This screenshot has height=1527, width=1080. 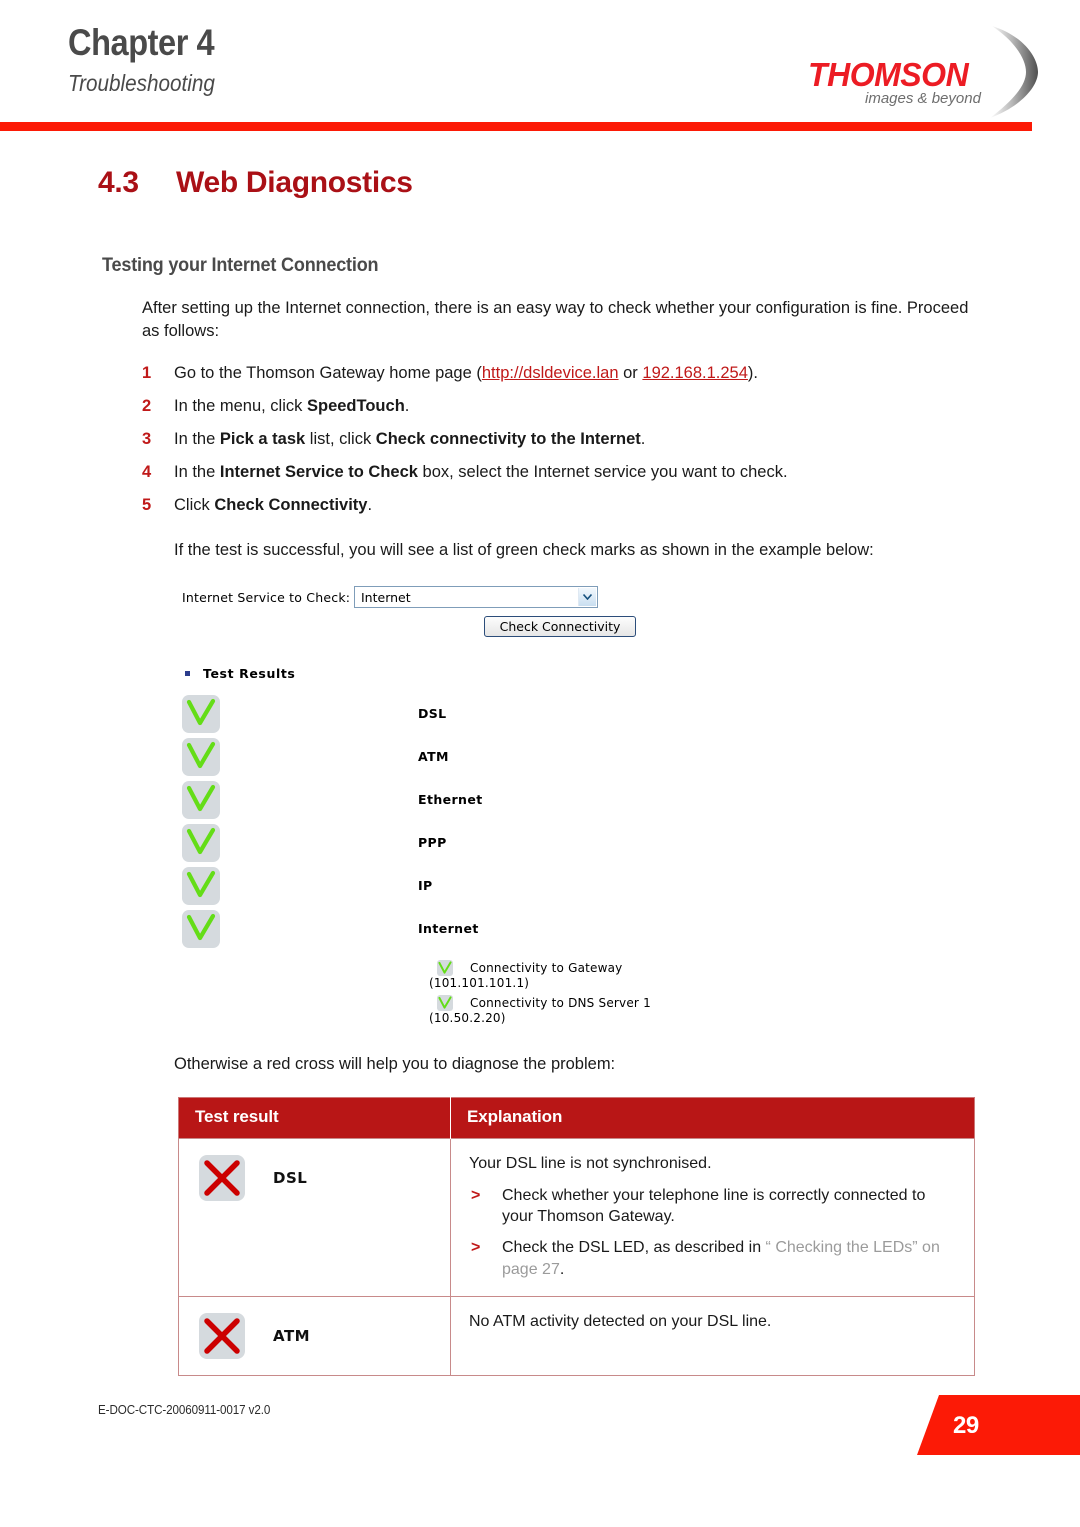 What do you see at coordinates (753, 372) in the screenshot?
I see `text-run: ).` at bounding box center [753, 372].